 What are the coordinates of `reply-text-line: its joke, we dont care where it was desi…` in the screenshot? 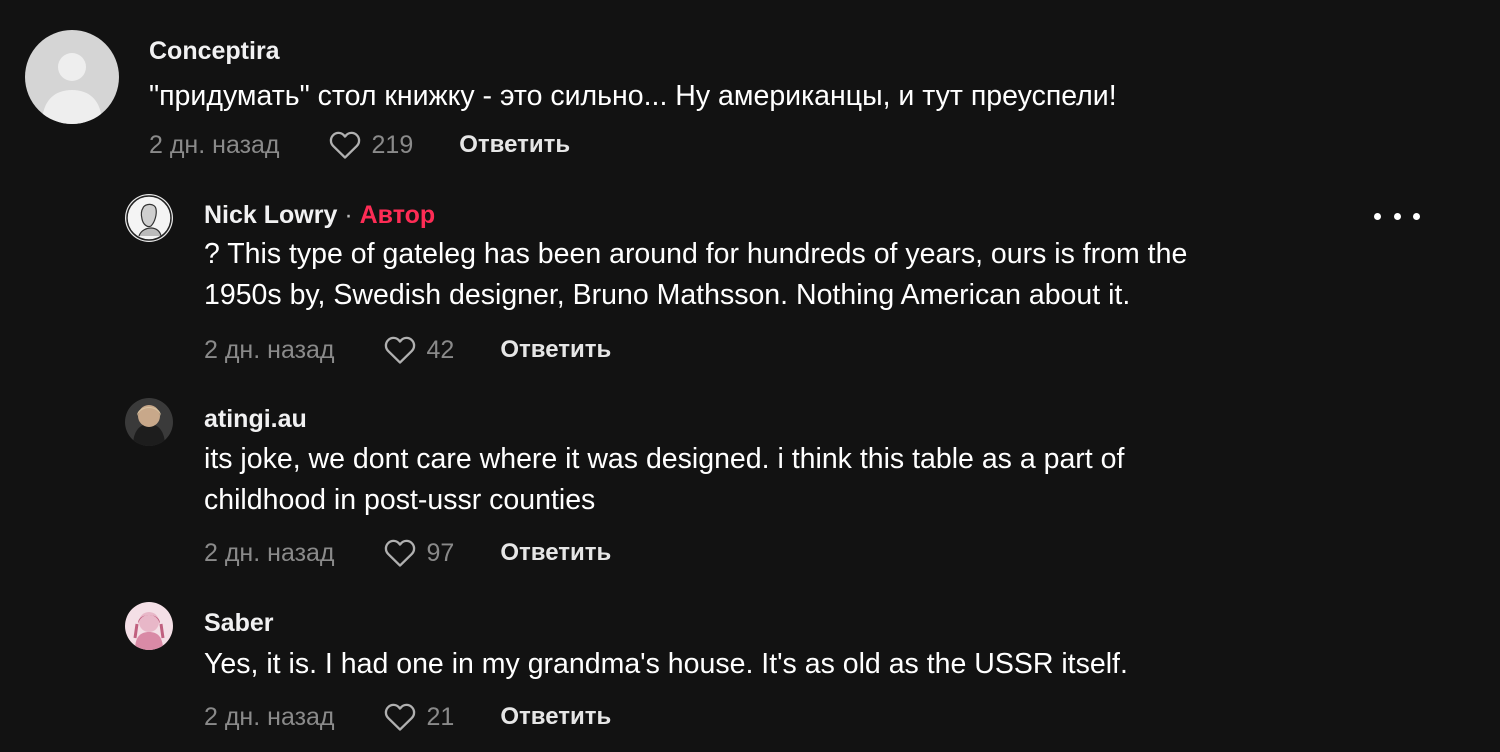 It's located at (664, 459).